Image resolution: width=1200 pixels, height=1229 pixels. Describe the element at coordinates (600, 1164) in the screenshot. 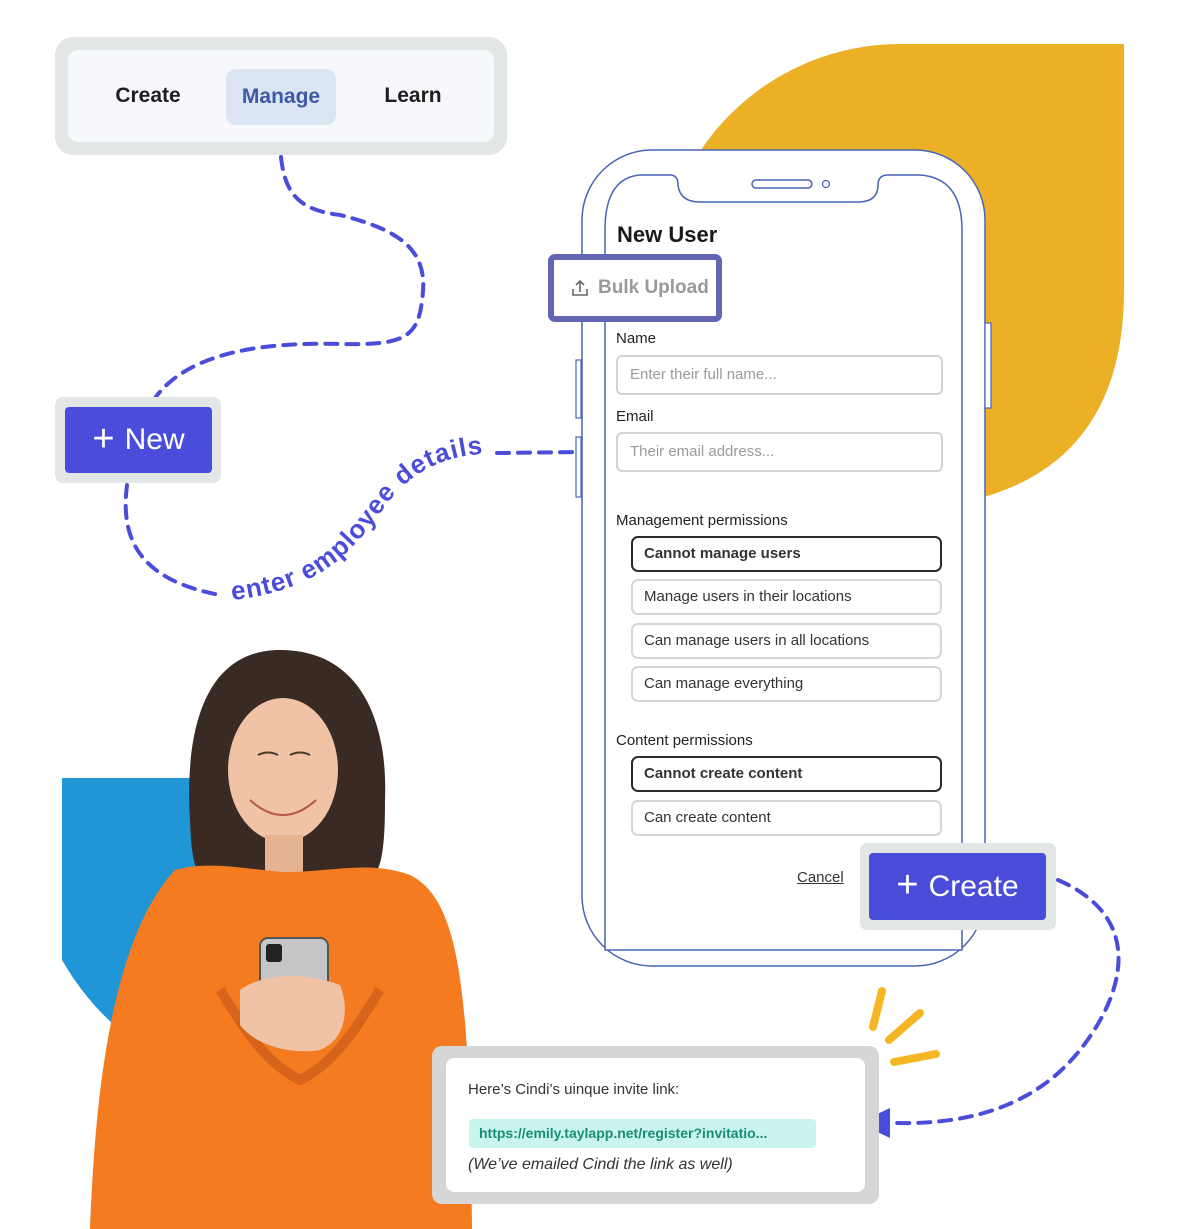

I see `invite-note: (We’ve emailed Cindi the link as well)` at that location.